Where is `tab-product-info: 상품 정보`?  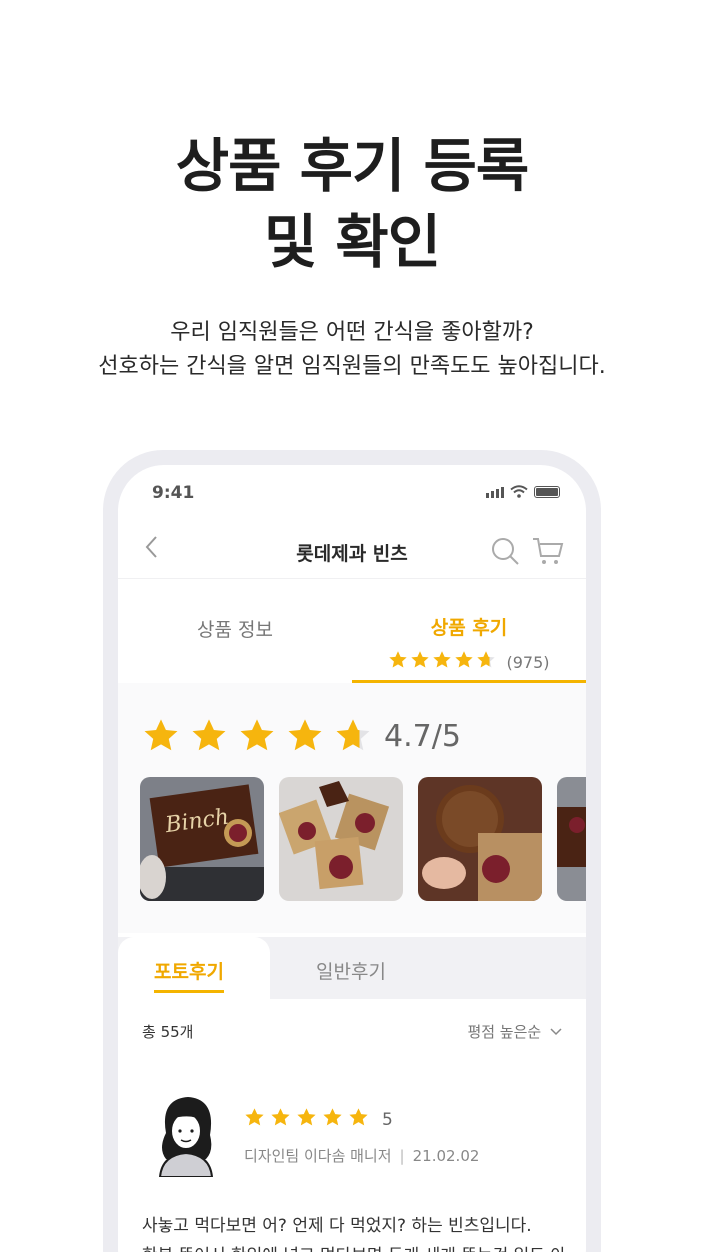
tab-product-info: 상품 정보 is located at coordinates (235, 631).